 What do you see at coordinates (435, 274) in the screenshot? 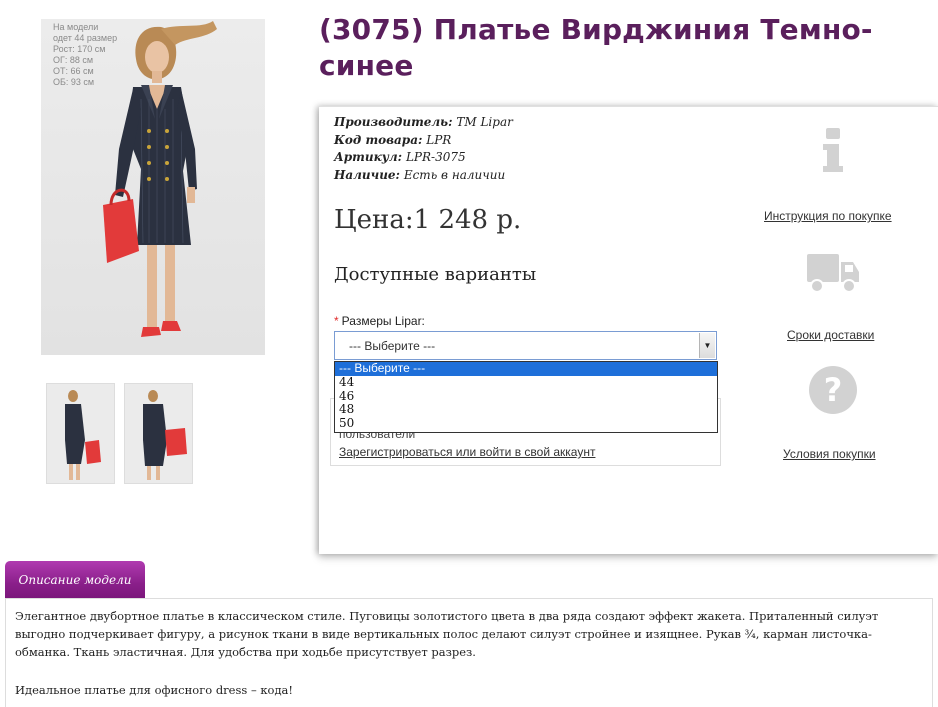
I see `variants-heading: Доступные варианты` at bounding box center [435, 274].